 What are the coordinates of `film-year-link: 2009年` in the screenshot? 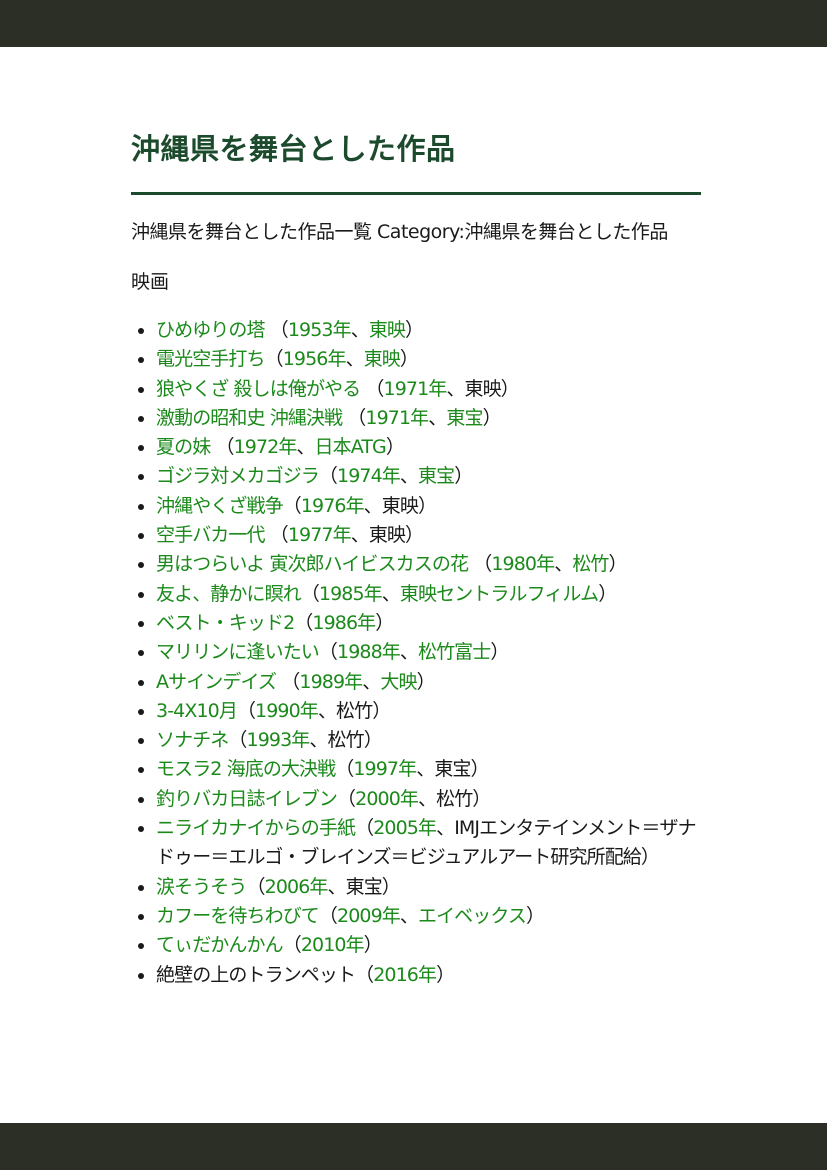 It's located at (369, 916).